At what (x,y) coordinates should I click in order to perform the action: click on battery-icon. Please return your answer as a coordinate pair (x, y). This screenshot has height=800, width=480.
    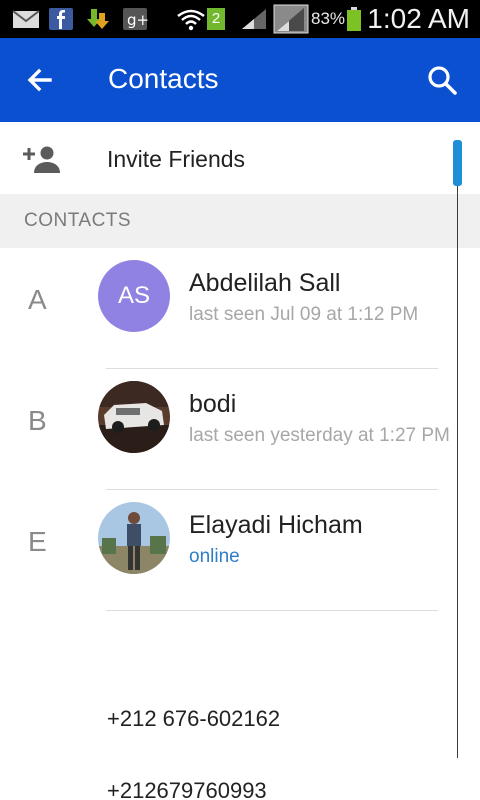
    Looking at the image, I should click on (354, 19).